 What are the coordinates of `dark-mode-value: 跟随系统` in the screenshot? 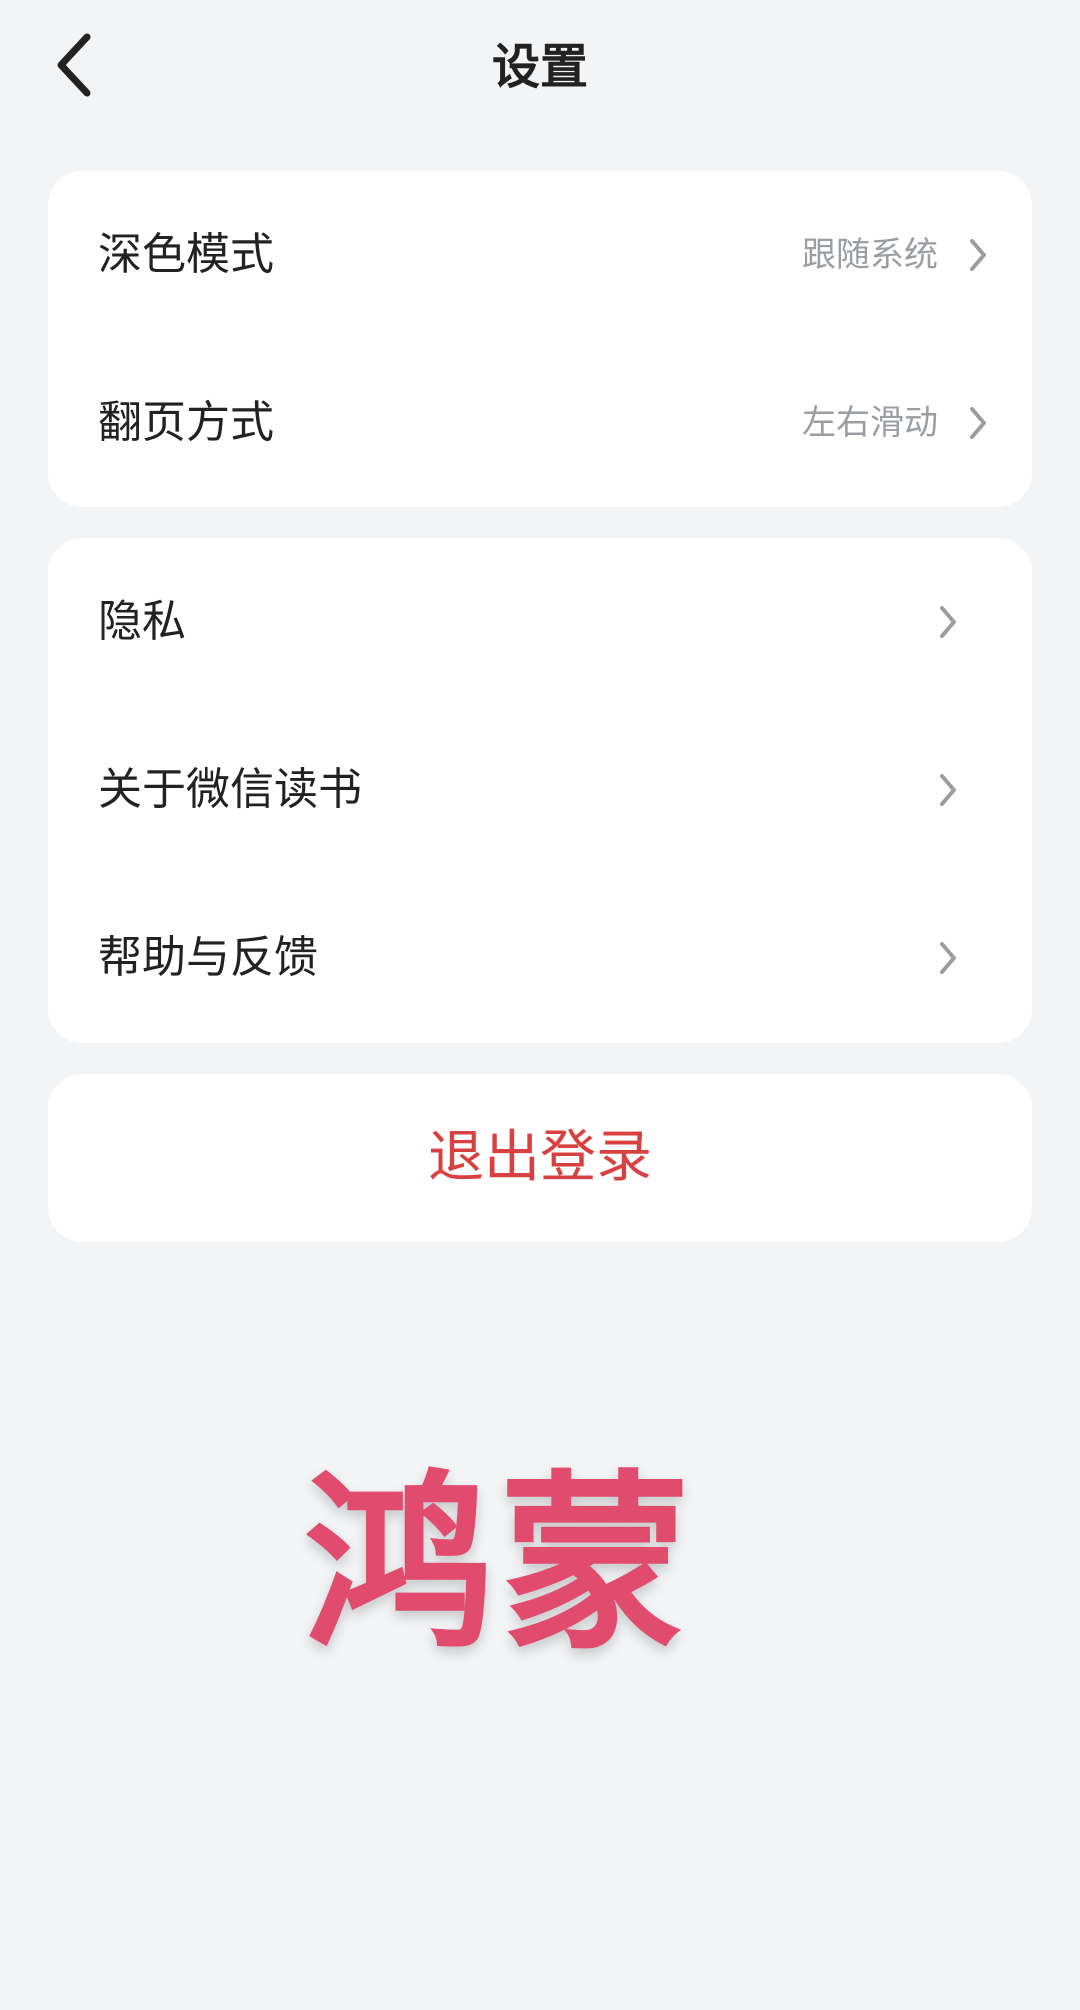 It's located at (870, 255).